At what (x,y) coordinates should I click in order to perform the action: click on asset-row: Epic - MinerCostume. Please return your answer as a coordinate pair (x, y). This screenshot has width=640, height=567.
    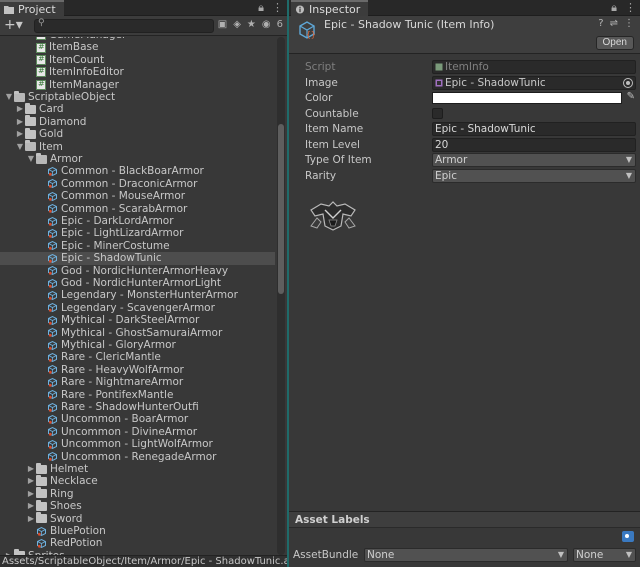
    Looking at the image, I should click on (137, 246).